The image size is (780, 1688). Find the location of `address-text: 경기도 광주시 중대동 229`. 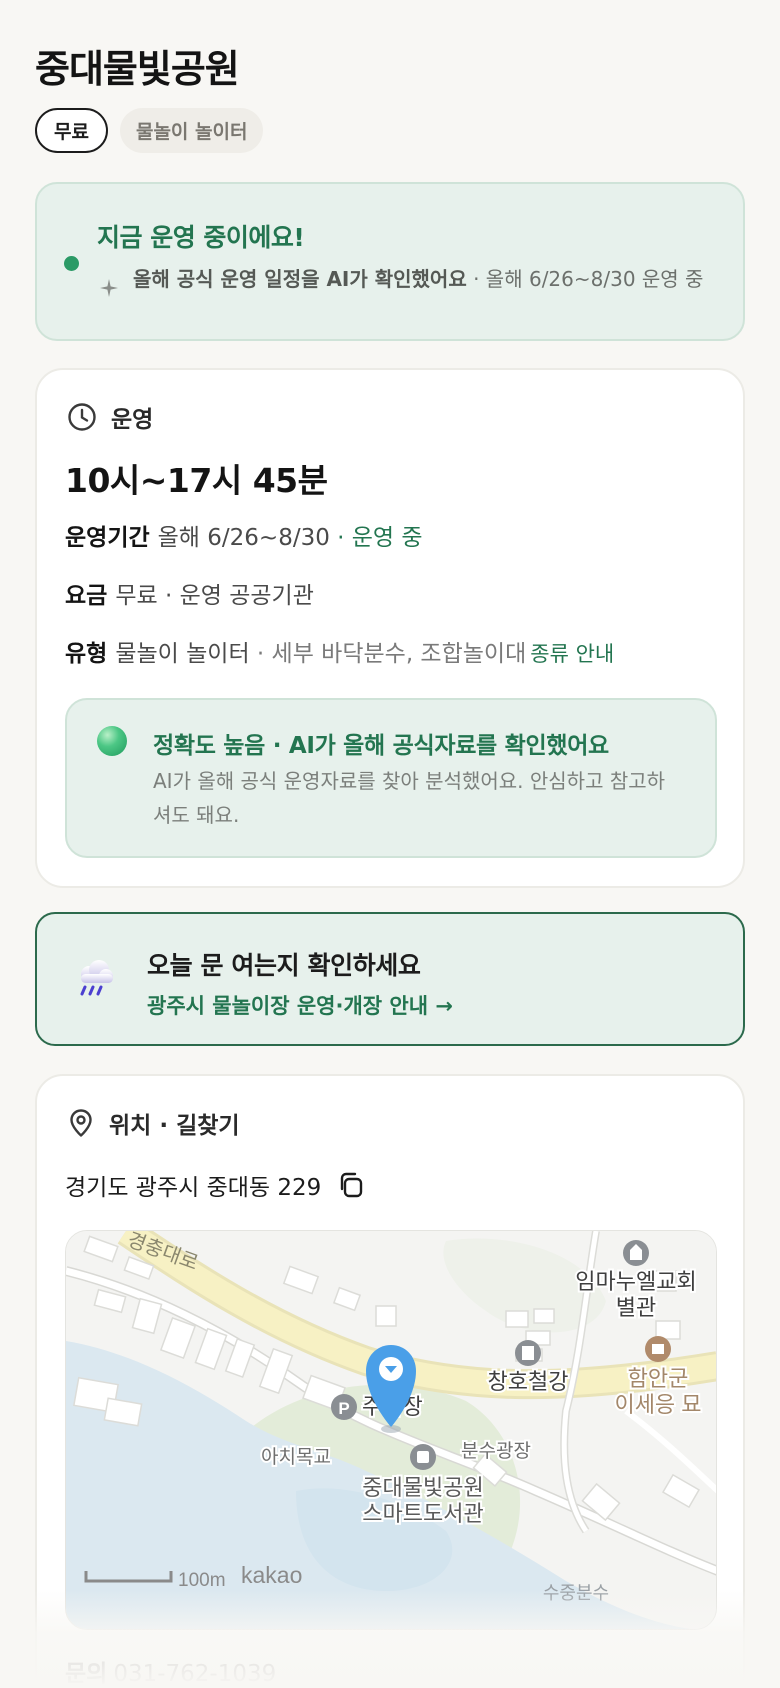

address-text: 경기도 광주시 중대동 229 is located at coordinates (193, 1188).